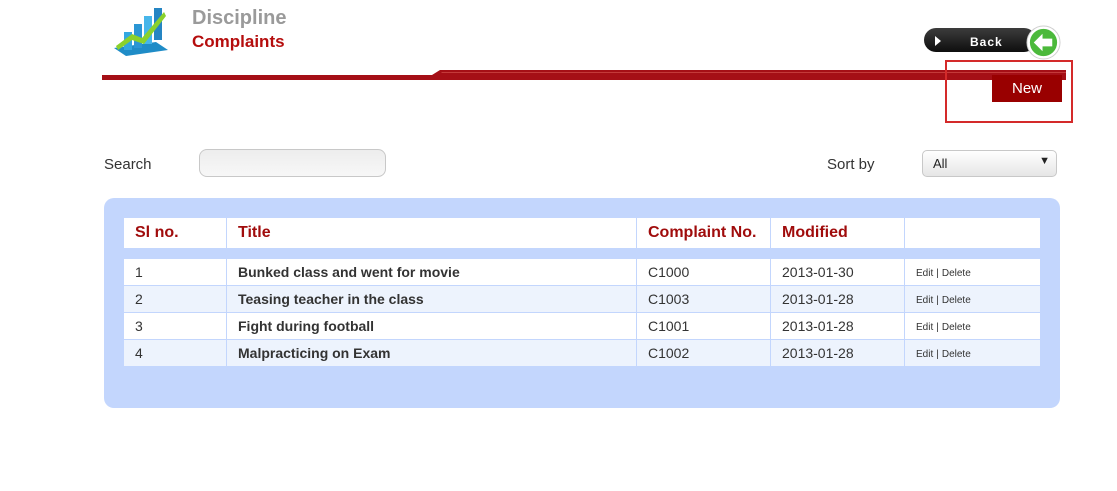 This screenshot has height=491, width=1117. Describe the element at coordinates (704, 326) in the screenshot. I see `cell-complaint-no: C1001` at that location.